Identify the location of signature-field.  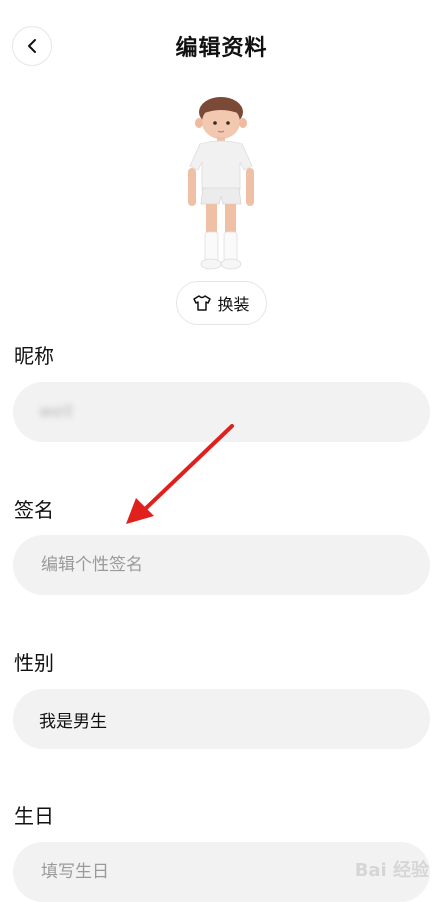
(221, 565).